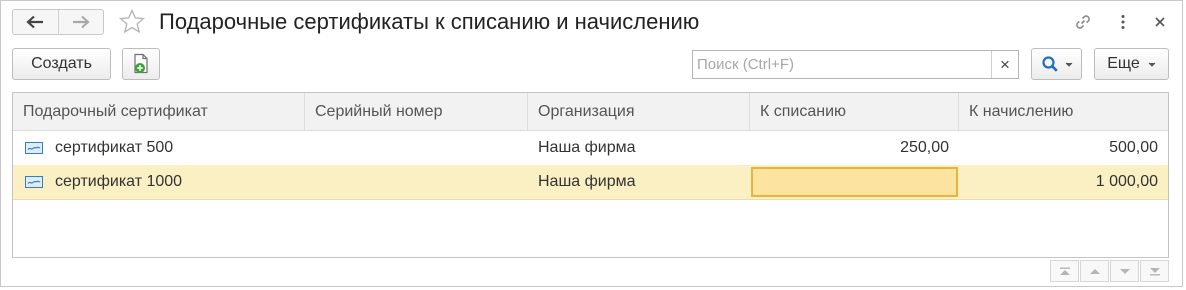 This screenshot has height=290, width=1186. I want to click on favorite-button, so click(132, 22).